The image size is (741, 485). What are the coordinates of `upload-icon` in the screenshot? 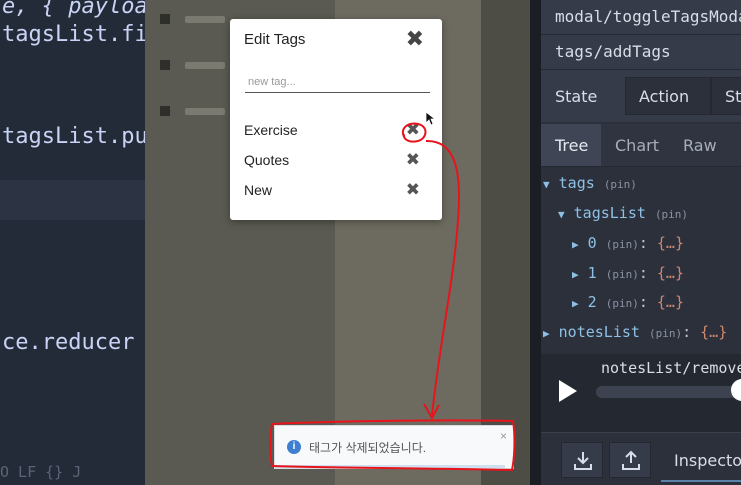 It's located at (631, 460).